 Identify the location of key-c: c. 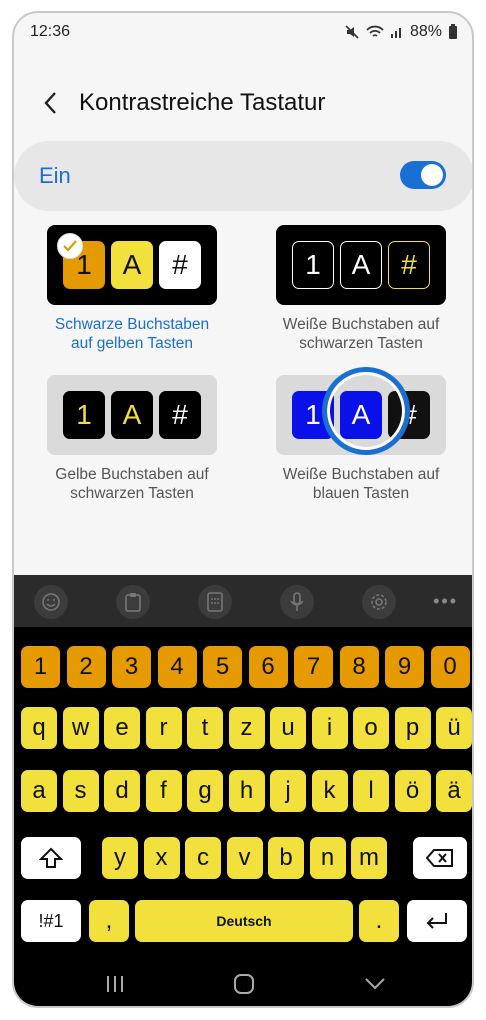
(203, 858).